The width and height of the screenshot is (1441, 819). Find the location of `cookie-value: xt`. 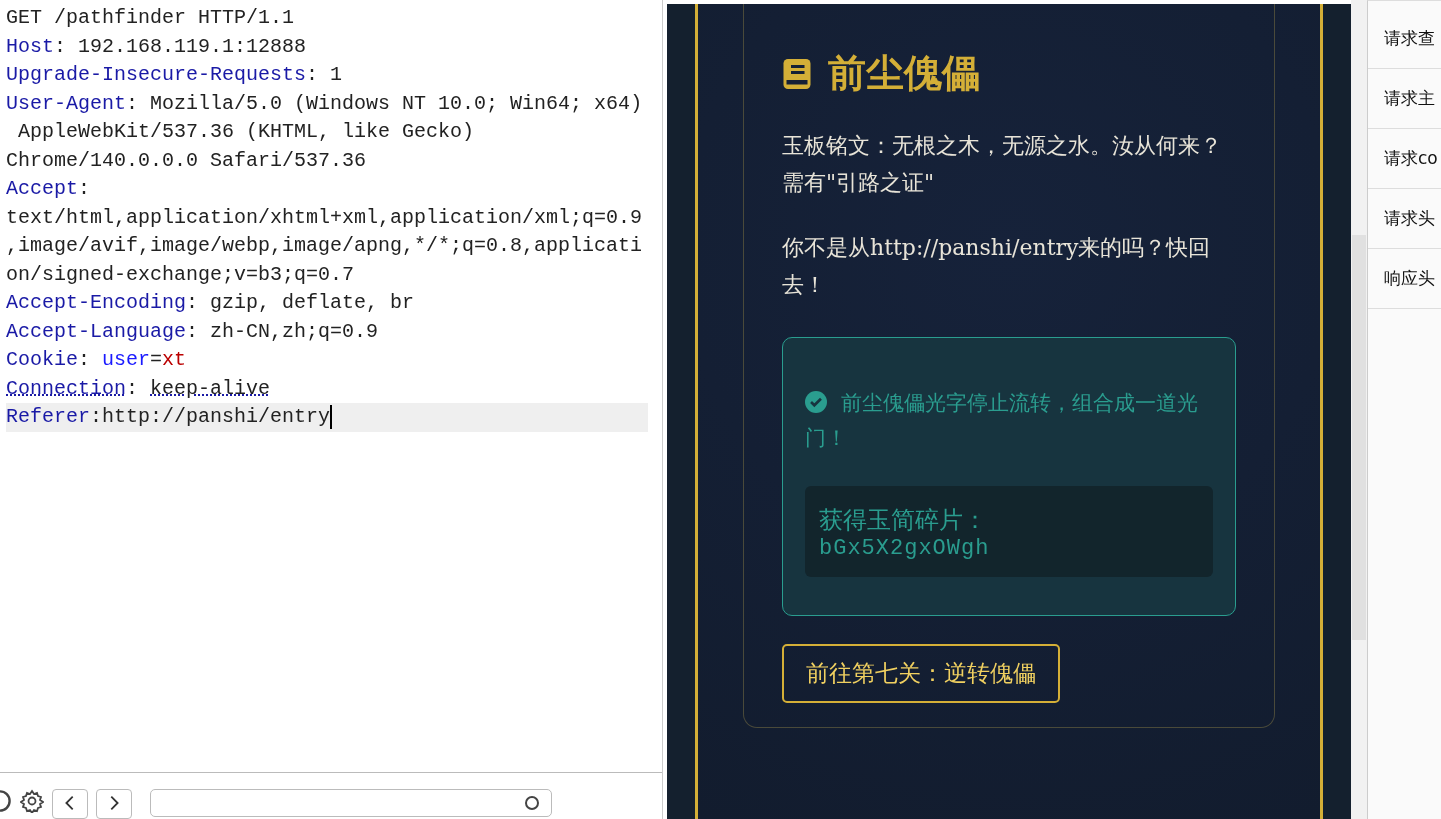

cookie-value: xt is located at coordinates (174, 360).